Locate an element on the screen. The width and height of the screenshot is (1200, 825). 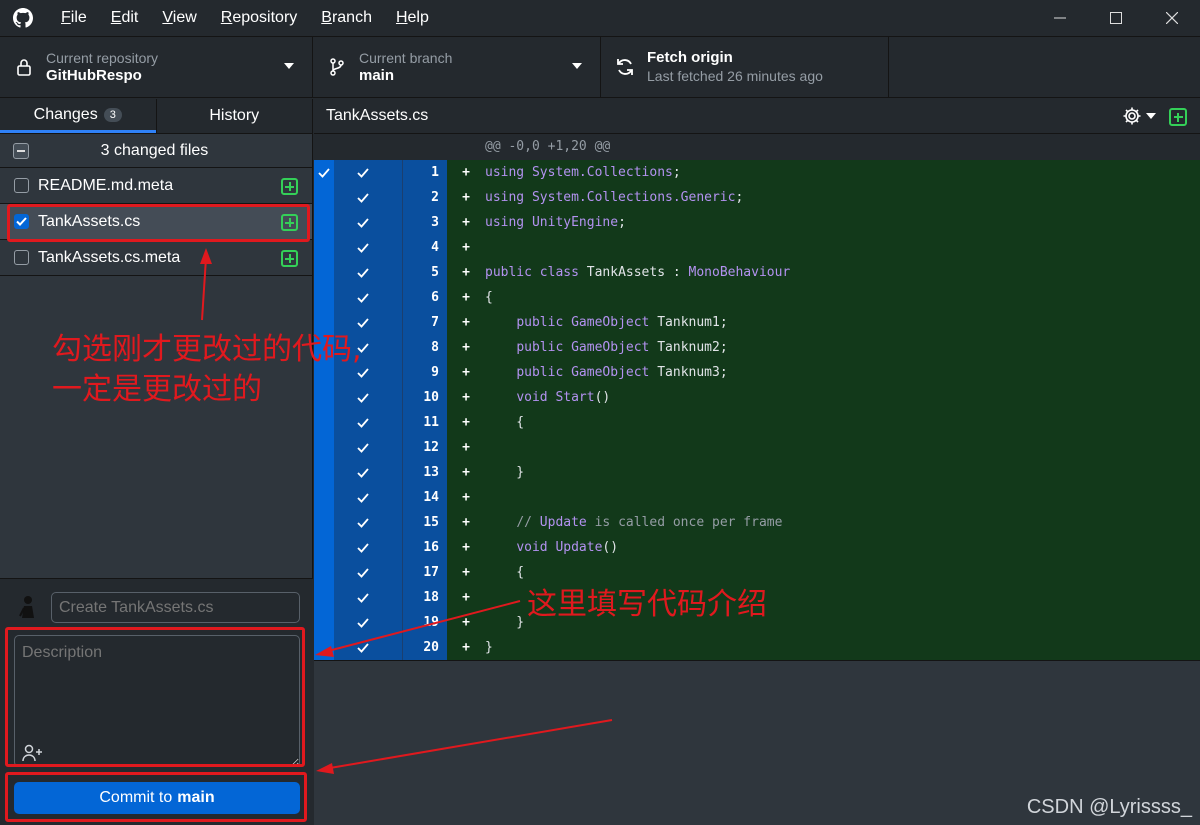
line-number: 10 is located at coordinates (424, 397).